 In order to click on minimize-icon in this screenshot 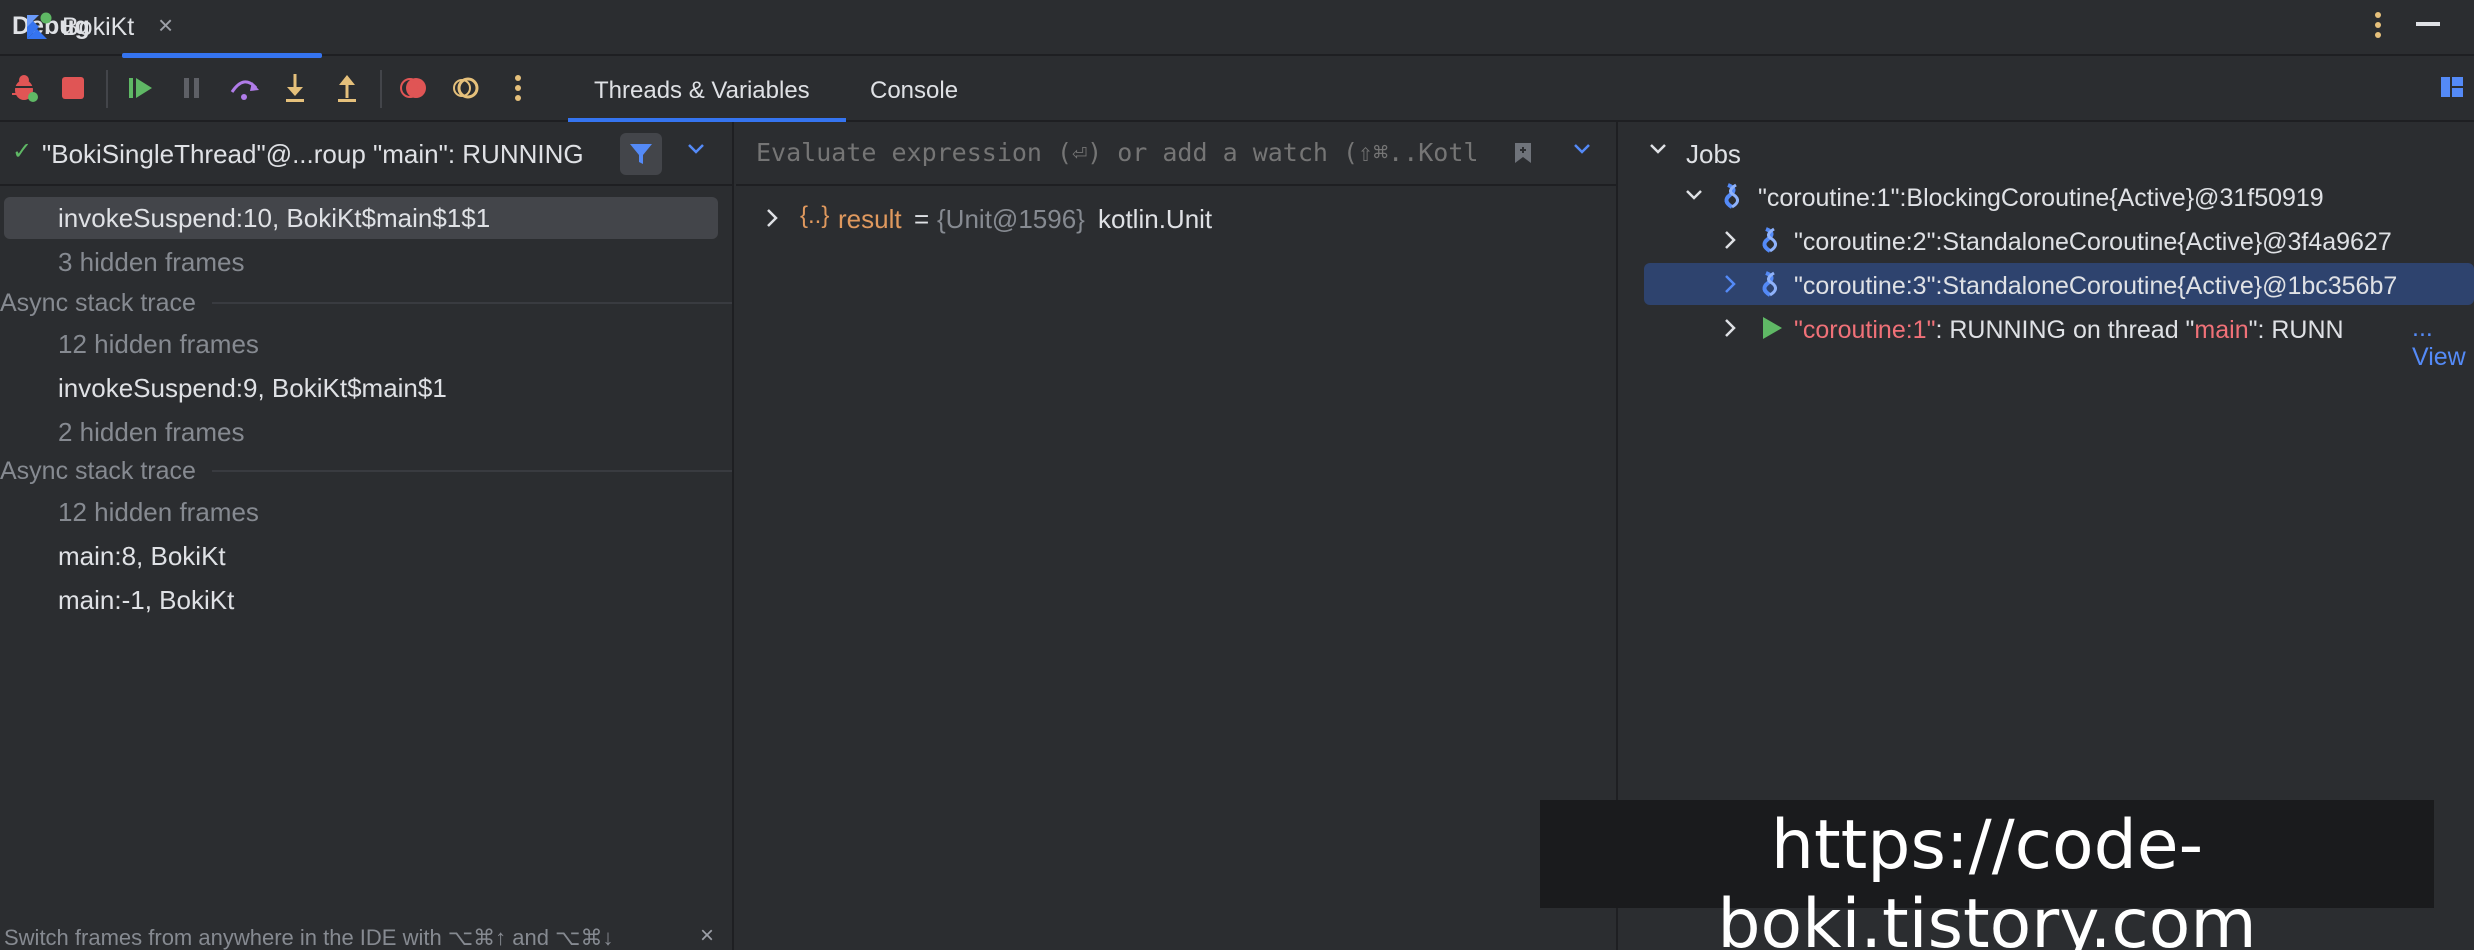, I will do `click(2428, 24)`.